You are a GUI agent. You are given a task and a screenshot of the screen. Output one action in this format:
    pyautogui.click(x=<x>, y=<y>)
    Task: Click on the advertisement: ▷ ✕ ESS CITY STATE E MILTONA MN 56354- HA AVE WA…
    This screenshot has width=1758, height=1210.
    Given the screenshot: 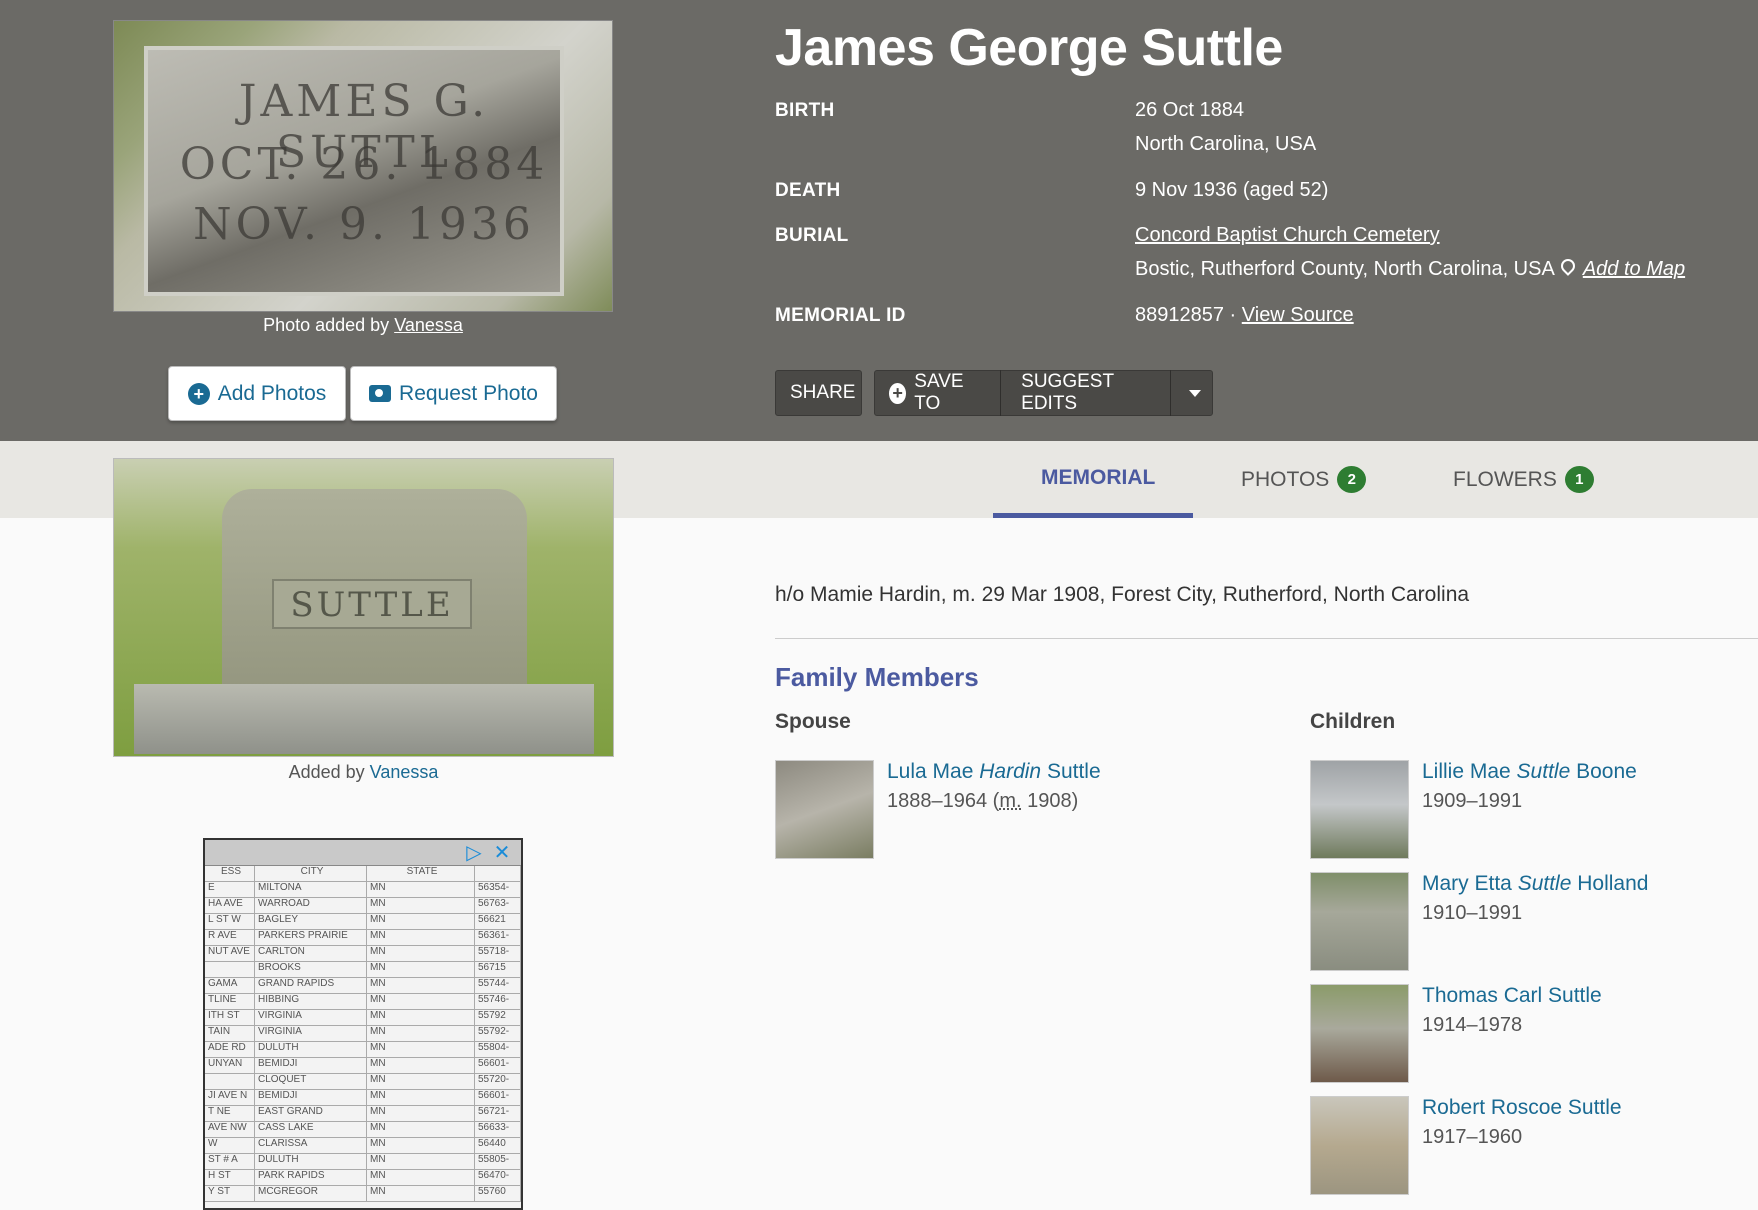 What is the action you would take?
    pyautogui.click(x=363, y=1024)
    